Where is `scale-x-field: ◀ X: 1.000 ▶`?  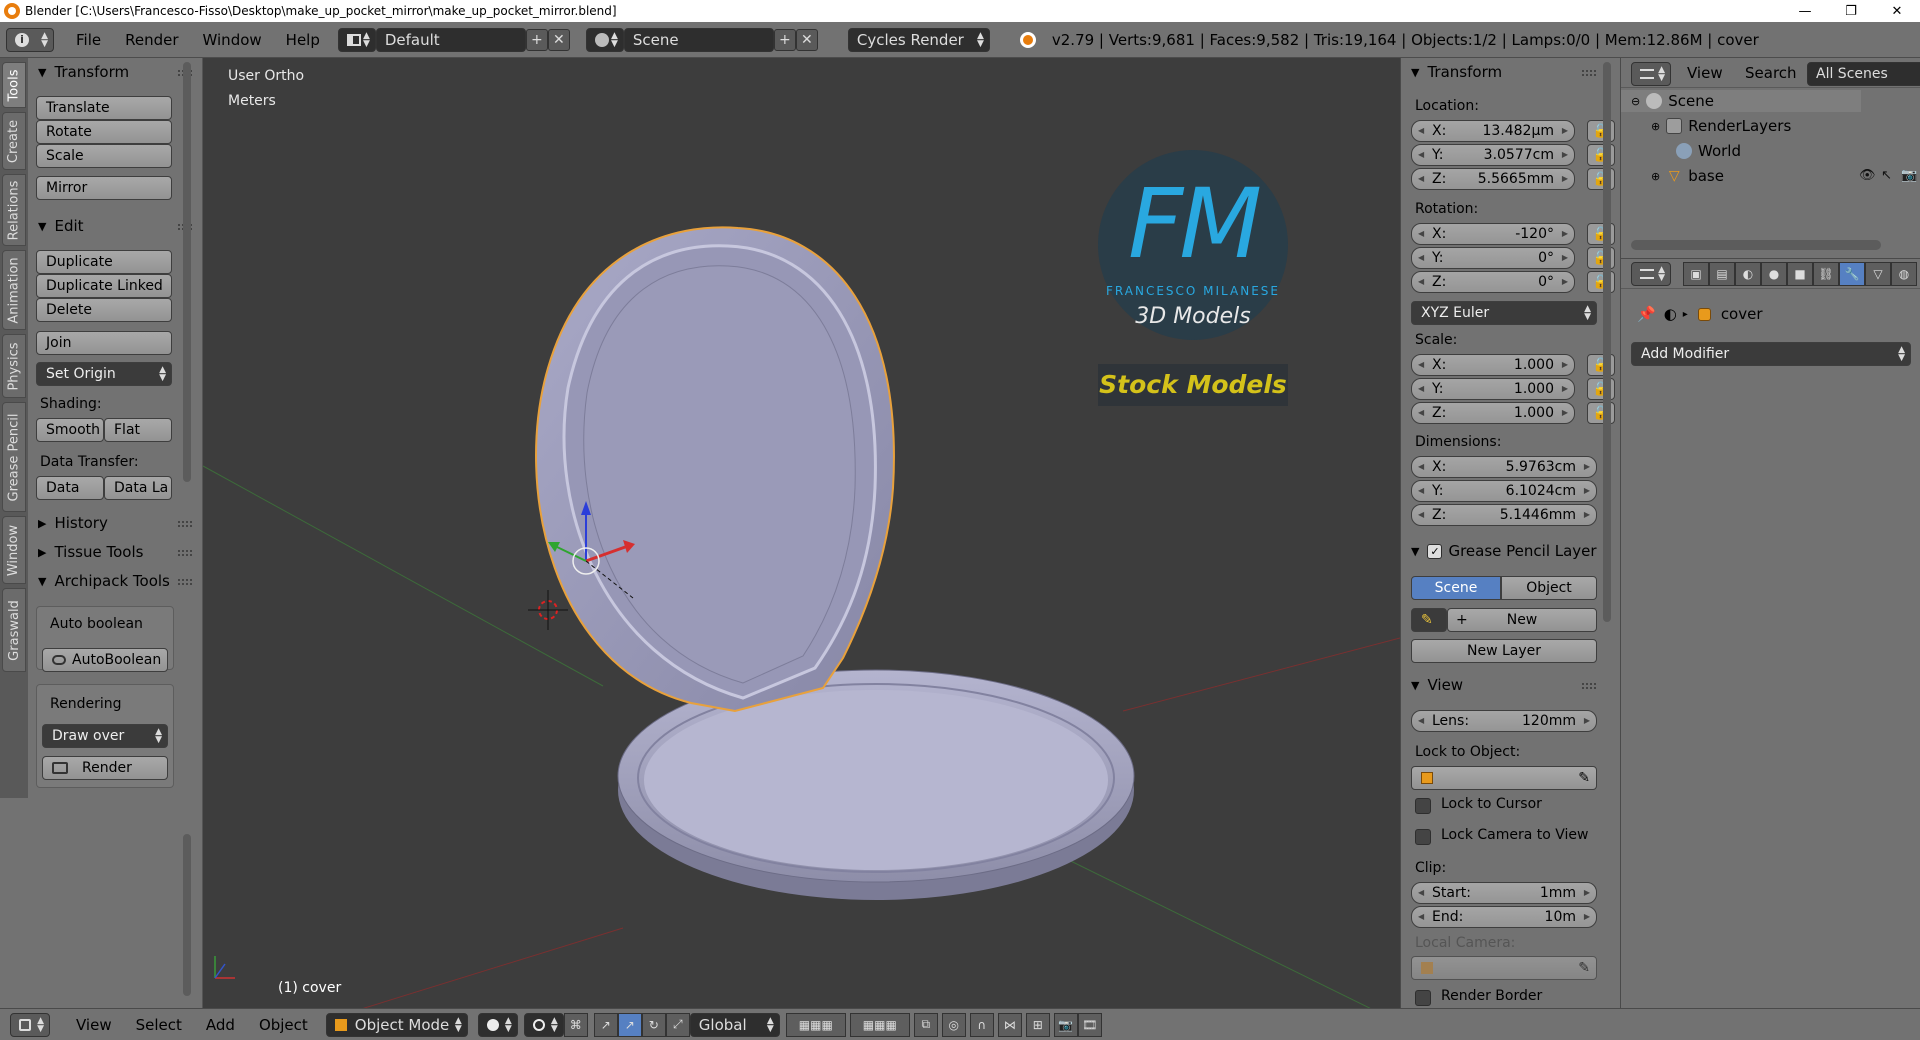 scale-x-field: ◀ X: 1.000 ▶ is located at coordinates (1493, 365).